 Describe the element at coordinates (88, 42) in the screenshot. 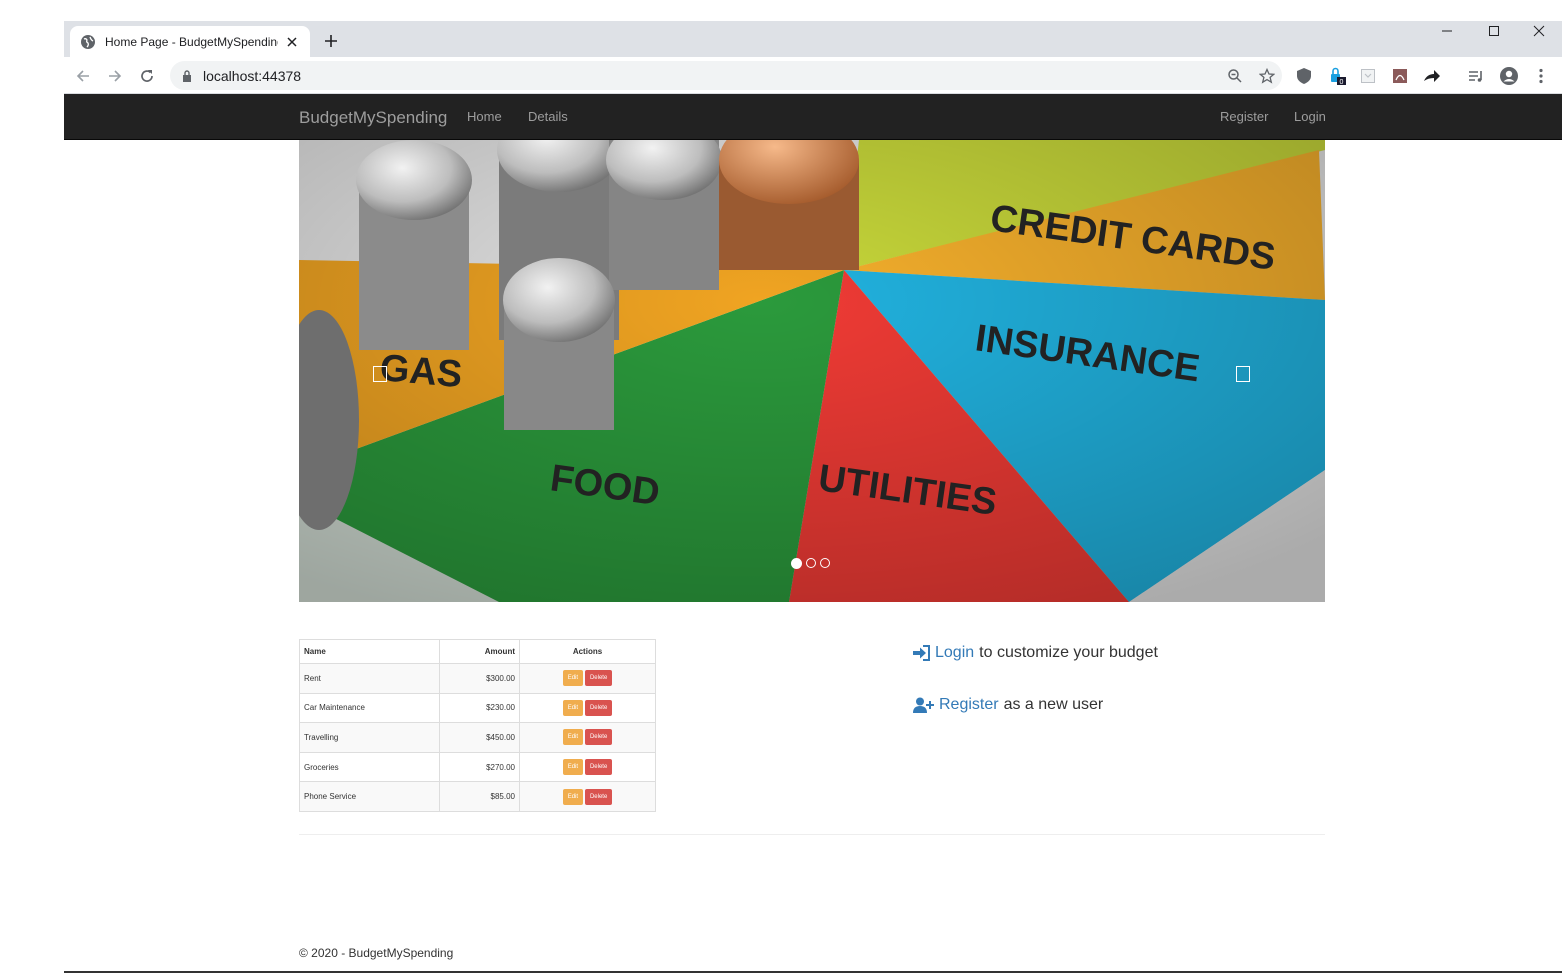

I see `globe-icon` at that location.